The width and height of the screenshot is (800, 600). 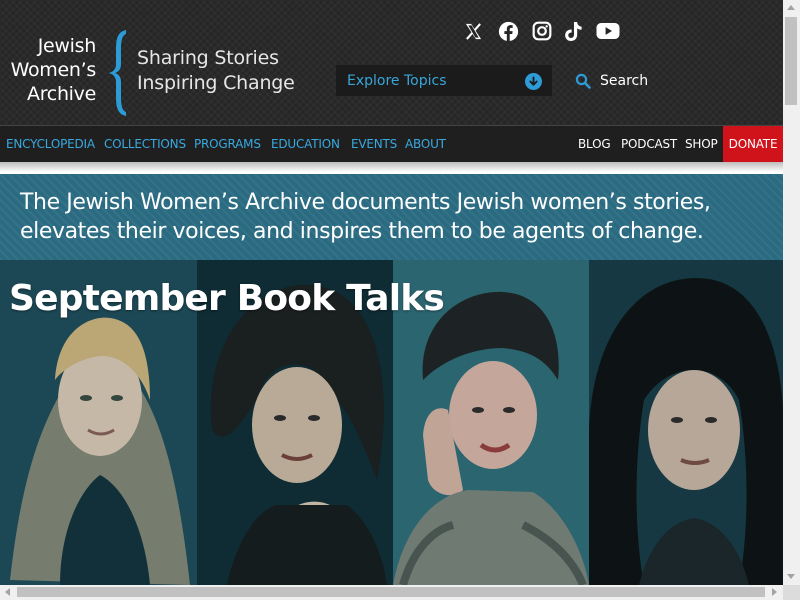 What do you see at coordinates (583, 81) in the screenshot?
I see `search-icon` at bounding box center [583, 81].